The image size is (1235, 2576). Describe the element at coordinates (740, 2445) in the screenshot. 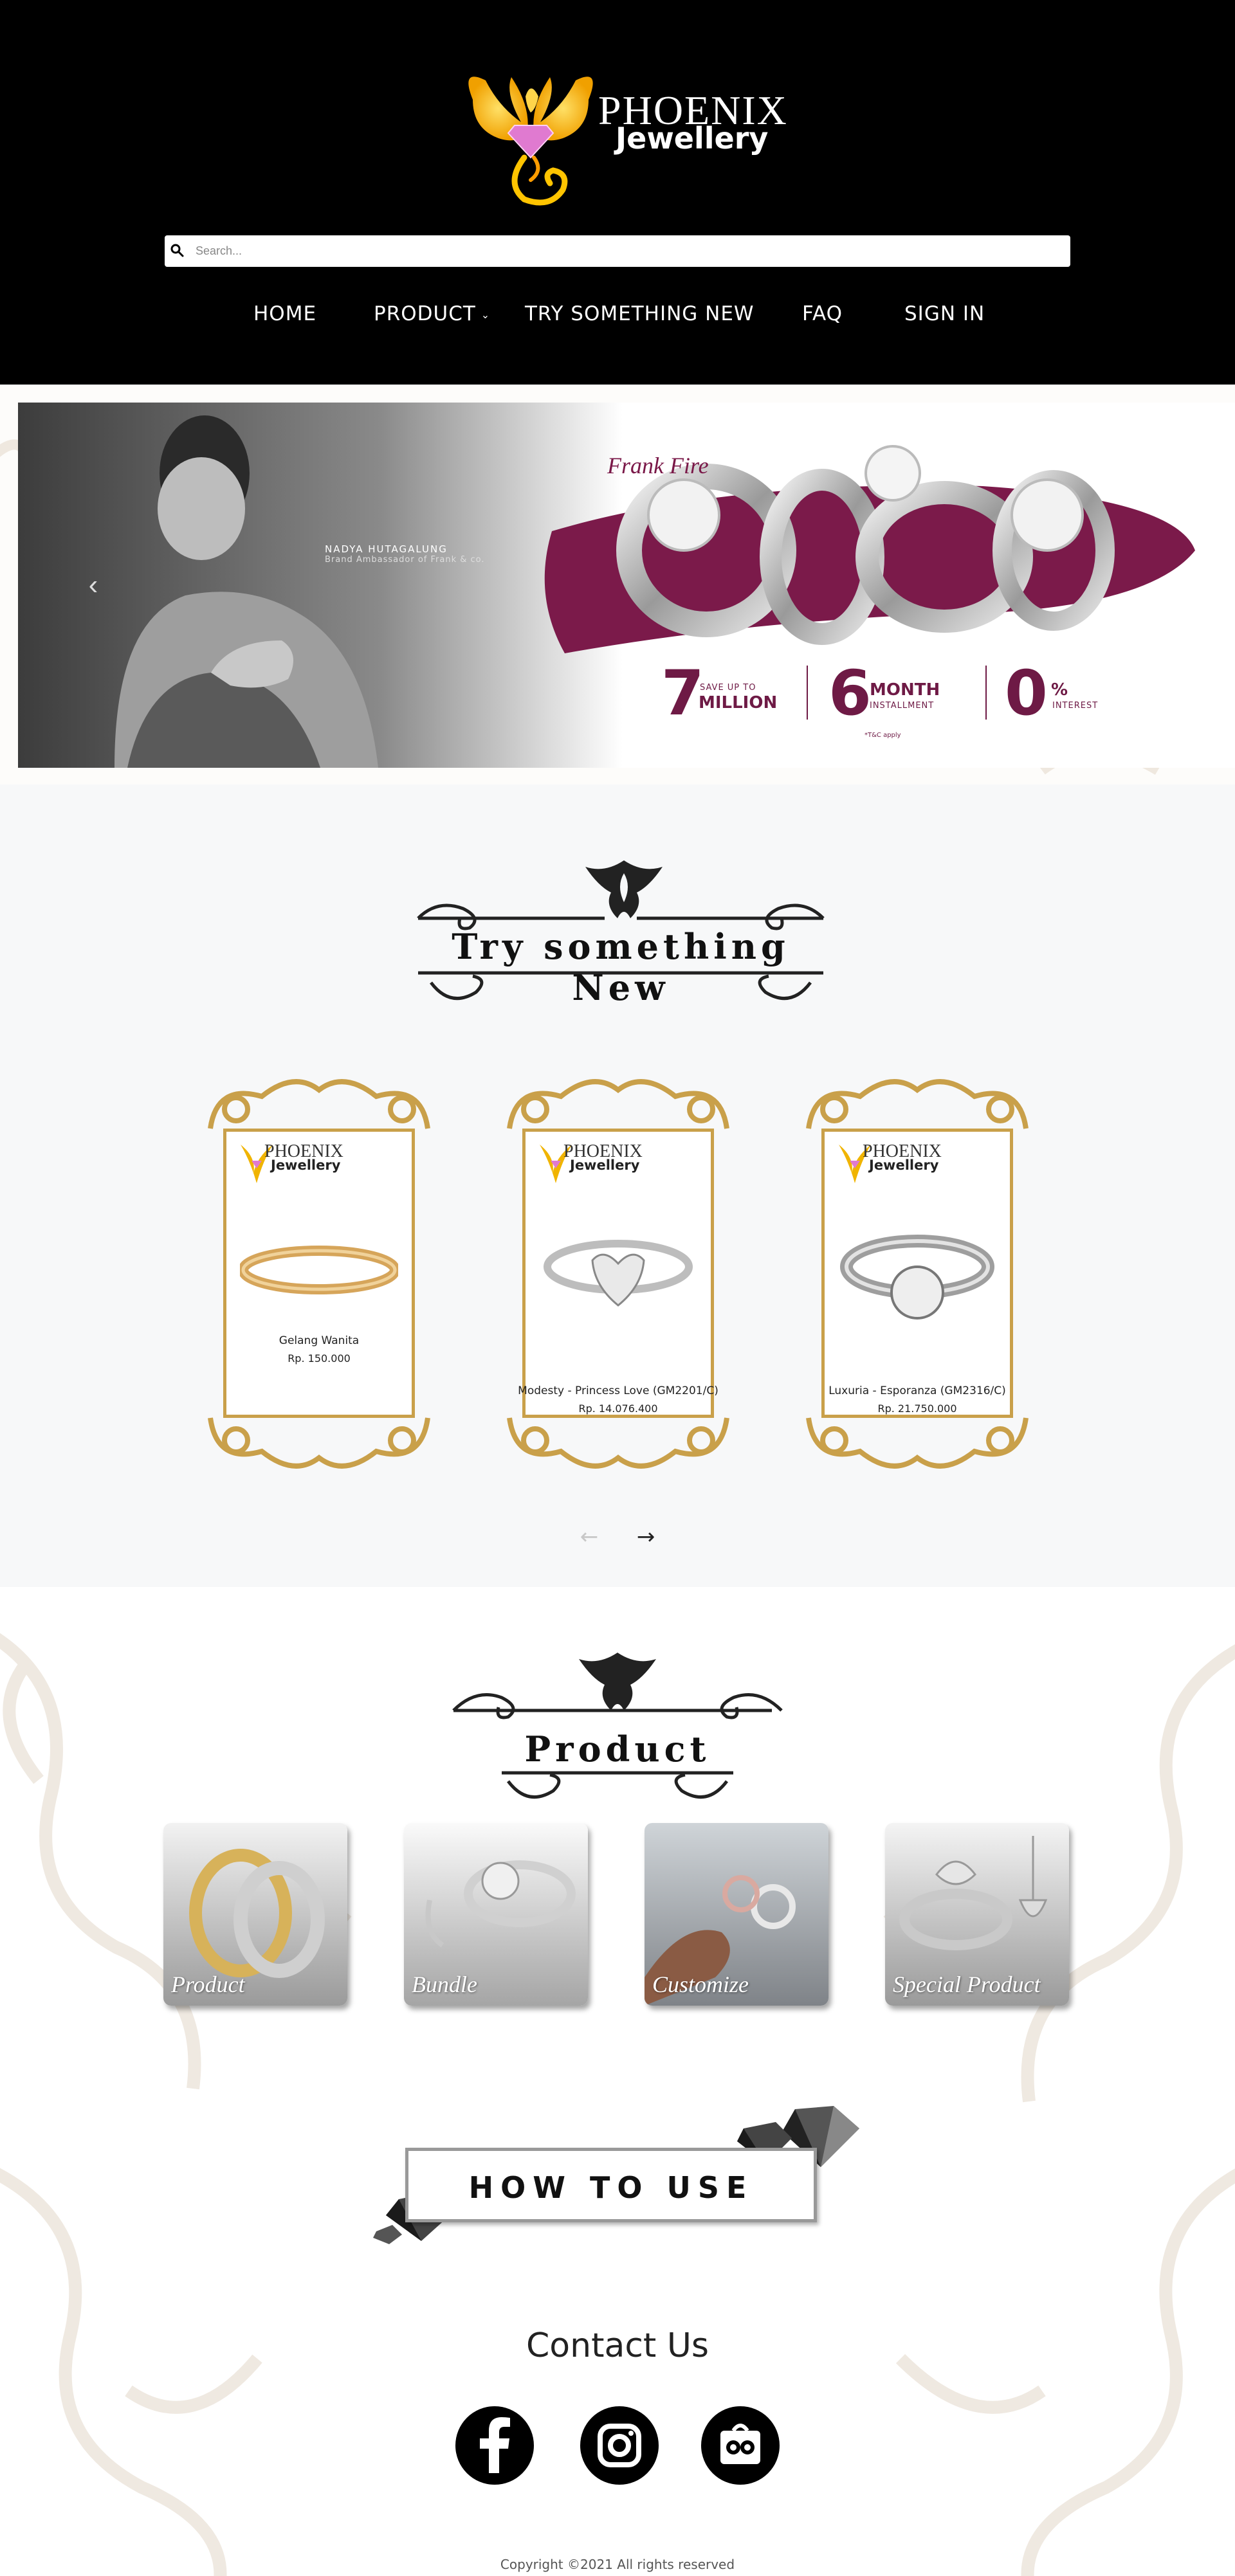

I see `tokopedia-icon` at that location.